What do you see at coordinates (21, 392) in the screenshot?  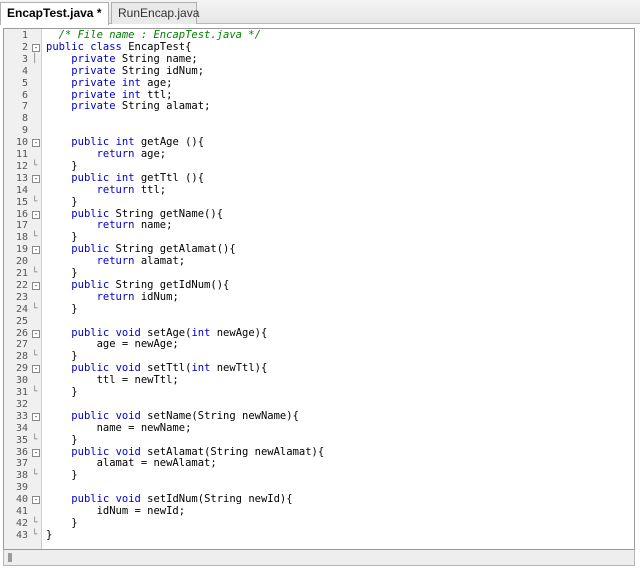 I see `line-number: 31` at bounding box center [21, 392].